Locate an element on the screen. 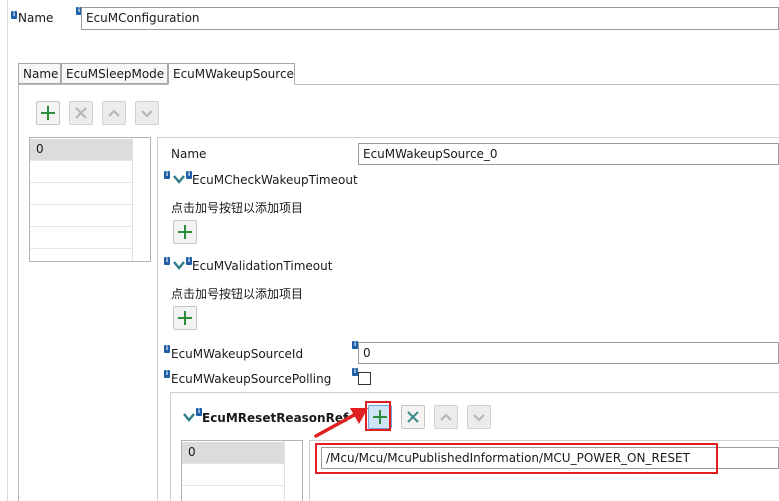 Image resolution: width=779 pixels, height=501 pixels. remove-reset-reason-button is located at coordinates (413, 417).